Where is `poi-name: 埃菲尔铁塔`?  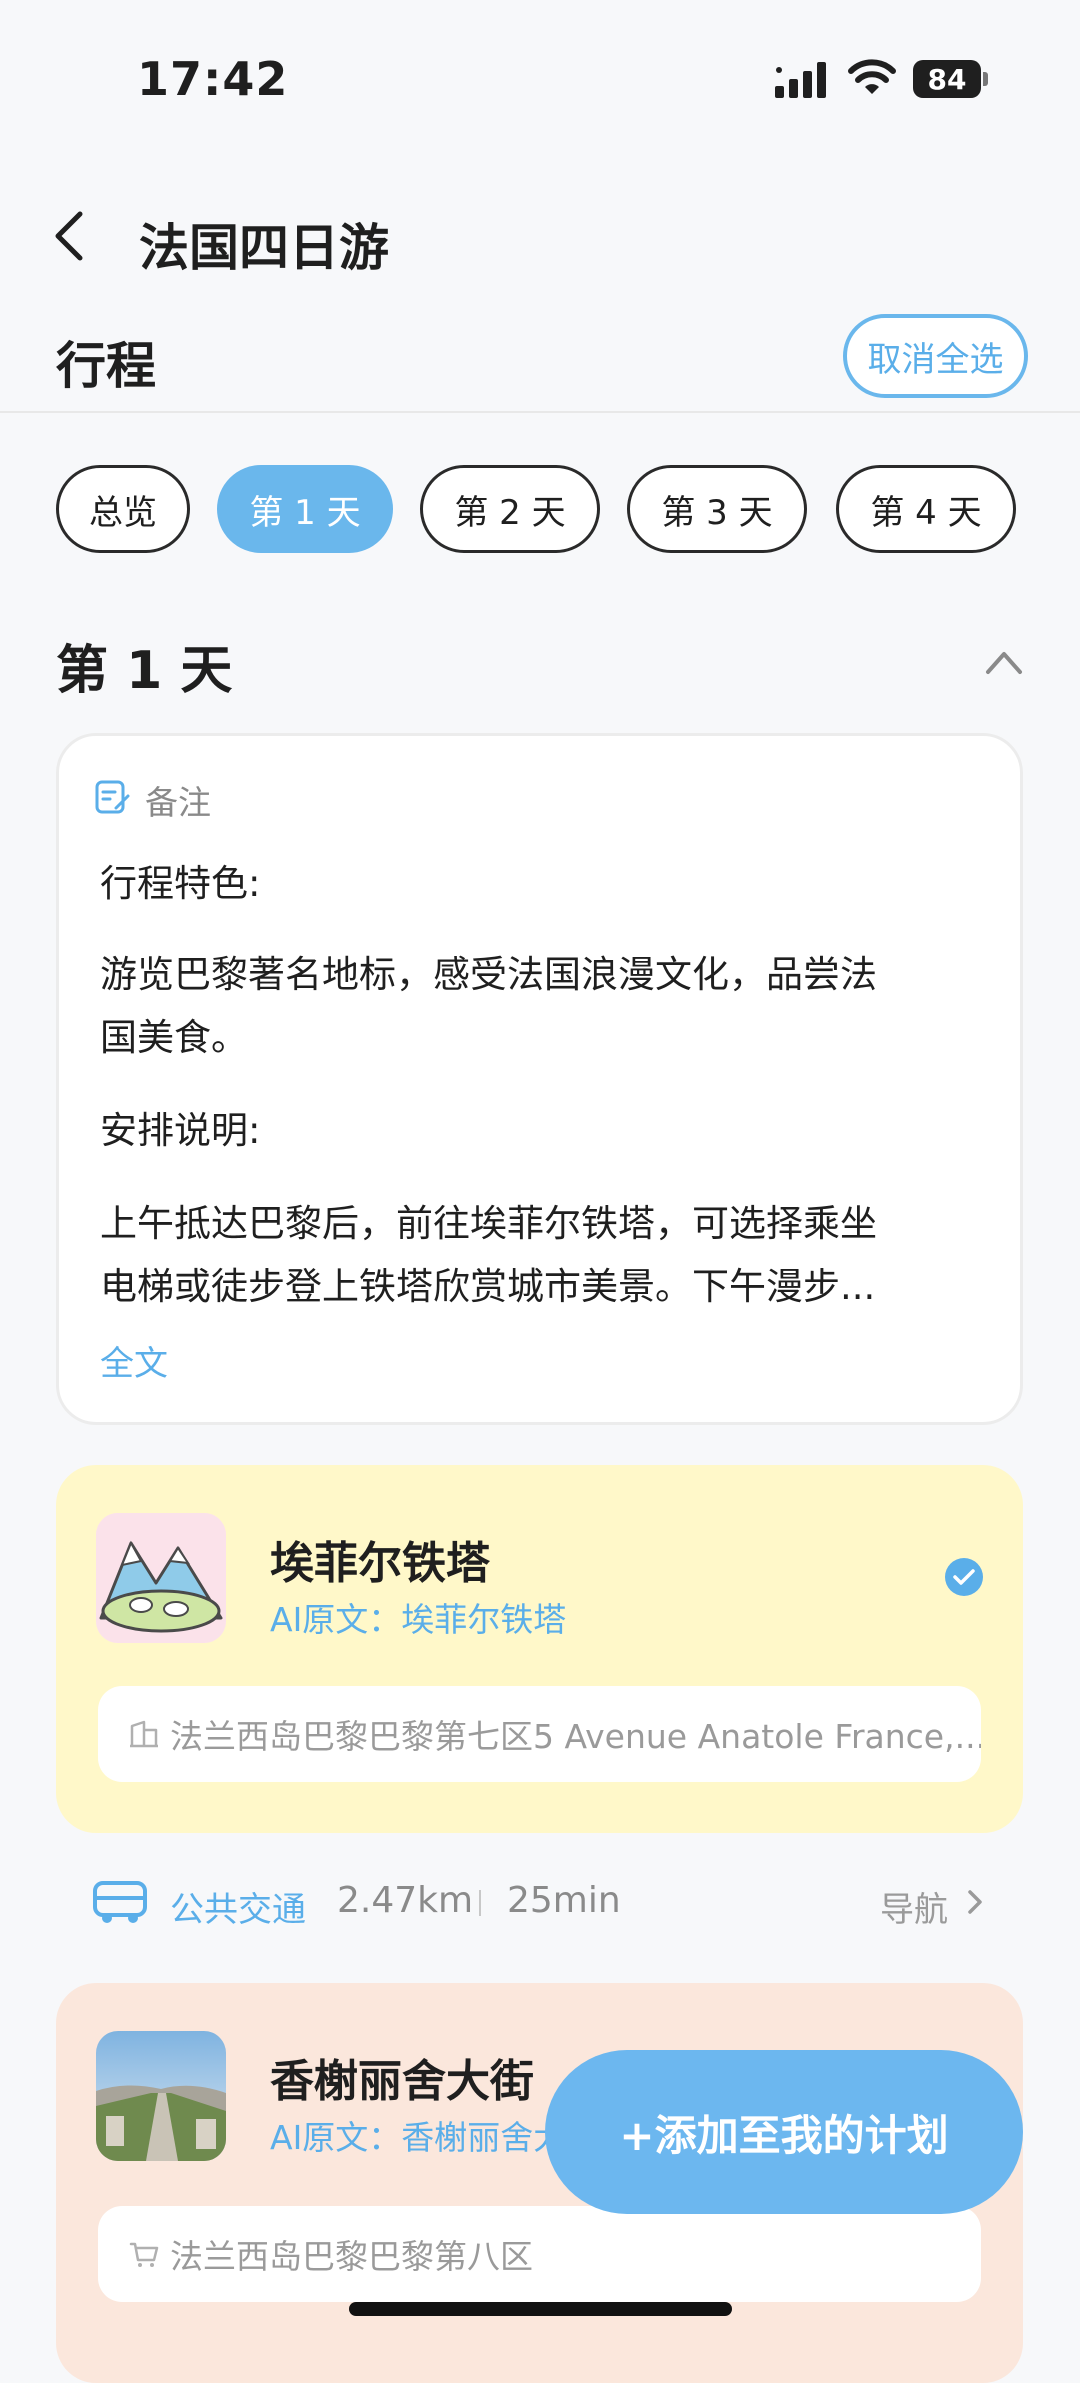 poi-name: 埃菲尔铁塔 is located at coordinates (380, 1563).